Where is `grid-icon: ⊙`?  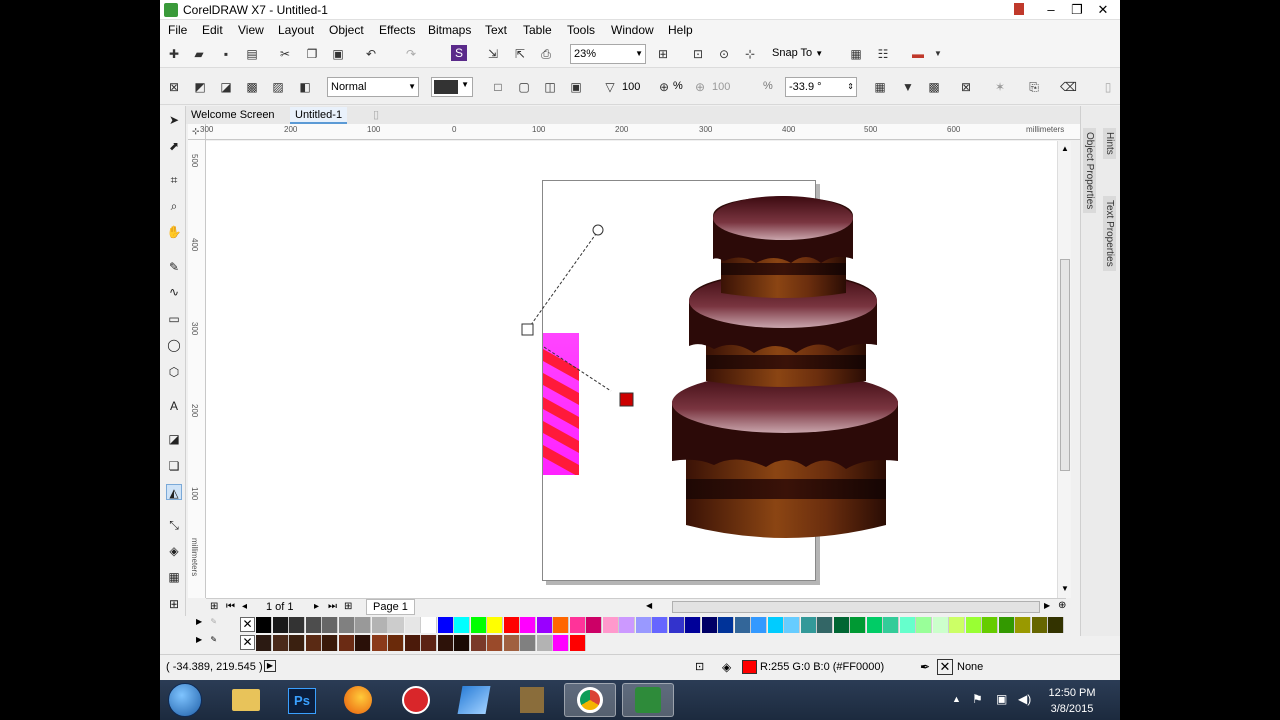 grid-icon: ⊙ is located at coordinates (724, 54).